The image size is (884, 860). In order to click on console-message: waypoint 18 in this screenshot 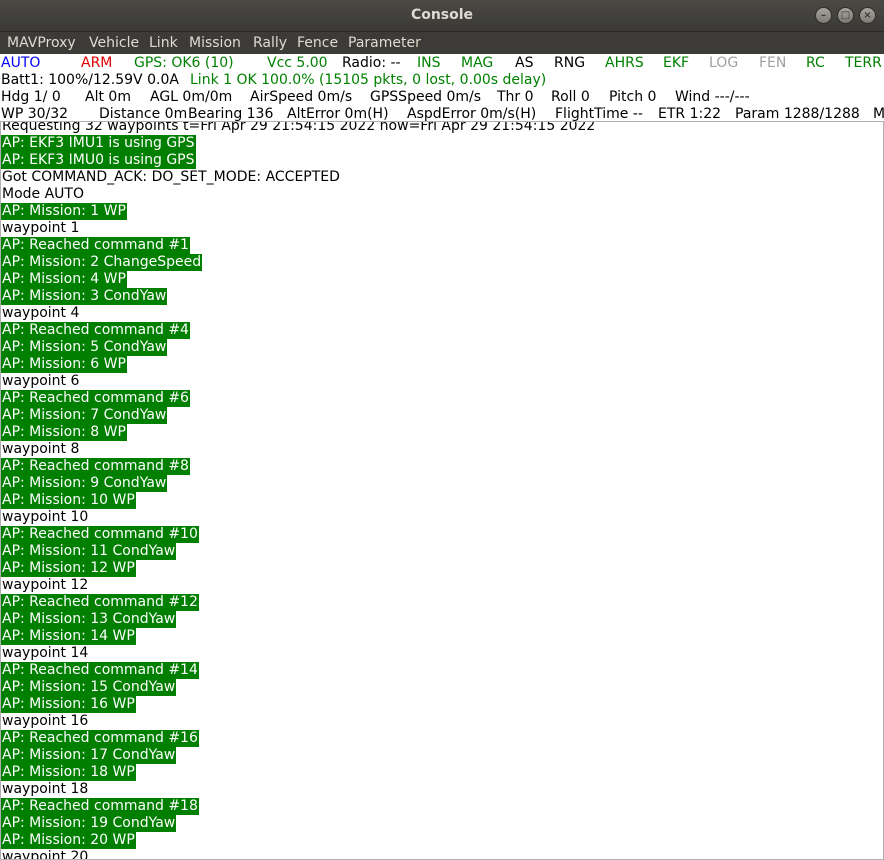, I will do `click(45, 789)`.